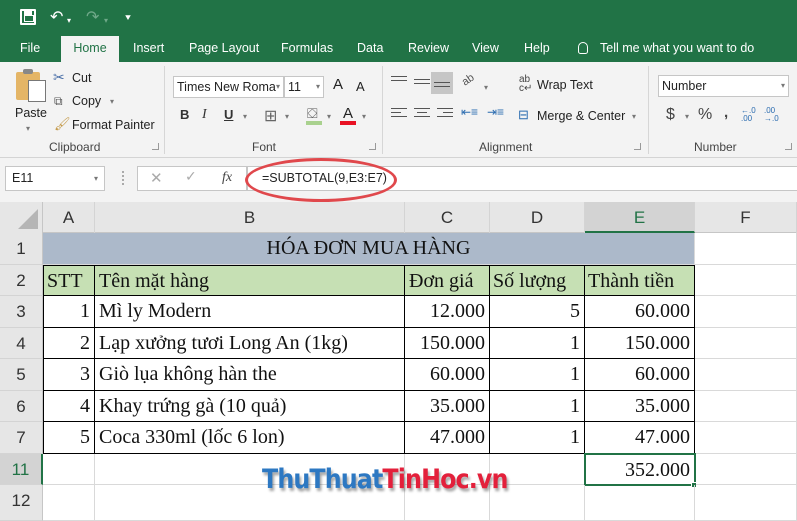 This screenshot has width=797, height=521. What do you see at coordinates (687, 116) in the screenshot?
I see `currency-dropdown-icon: ▾` at bounding box center [687, 116].